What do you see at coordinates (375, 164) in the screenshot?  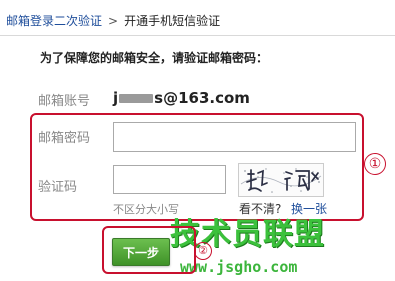 I see `annotation-marker-1: ①` at bounding box center [375, 164].